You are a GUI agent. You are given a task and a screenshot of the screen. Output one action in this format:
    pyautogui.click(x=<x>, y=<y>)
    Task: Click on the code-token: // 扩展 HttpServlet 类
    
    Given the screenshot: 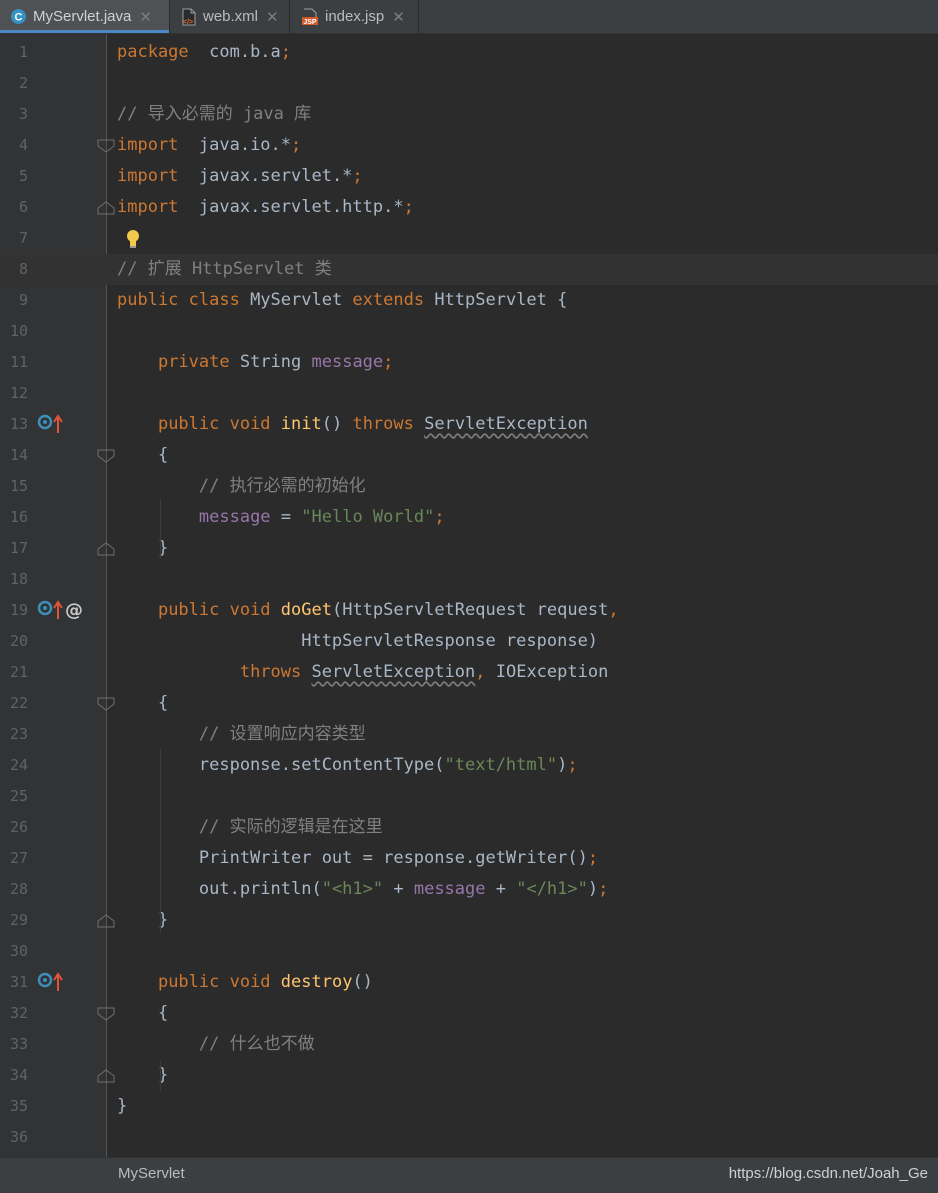 What is the action you would take?
    pyautogui.click(x=224, y=269)
    